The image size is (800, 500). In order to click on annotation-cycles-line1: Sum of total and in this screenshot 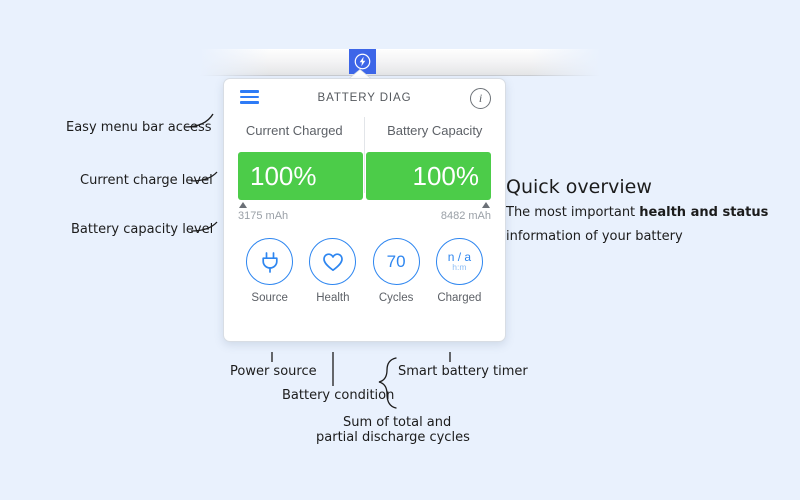, I will do `click(397, 422)`.